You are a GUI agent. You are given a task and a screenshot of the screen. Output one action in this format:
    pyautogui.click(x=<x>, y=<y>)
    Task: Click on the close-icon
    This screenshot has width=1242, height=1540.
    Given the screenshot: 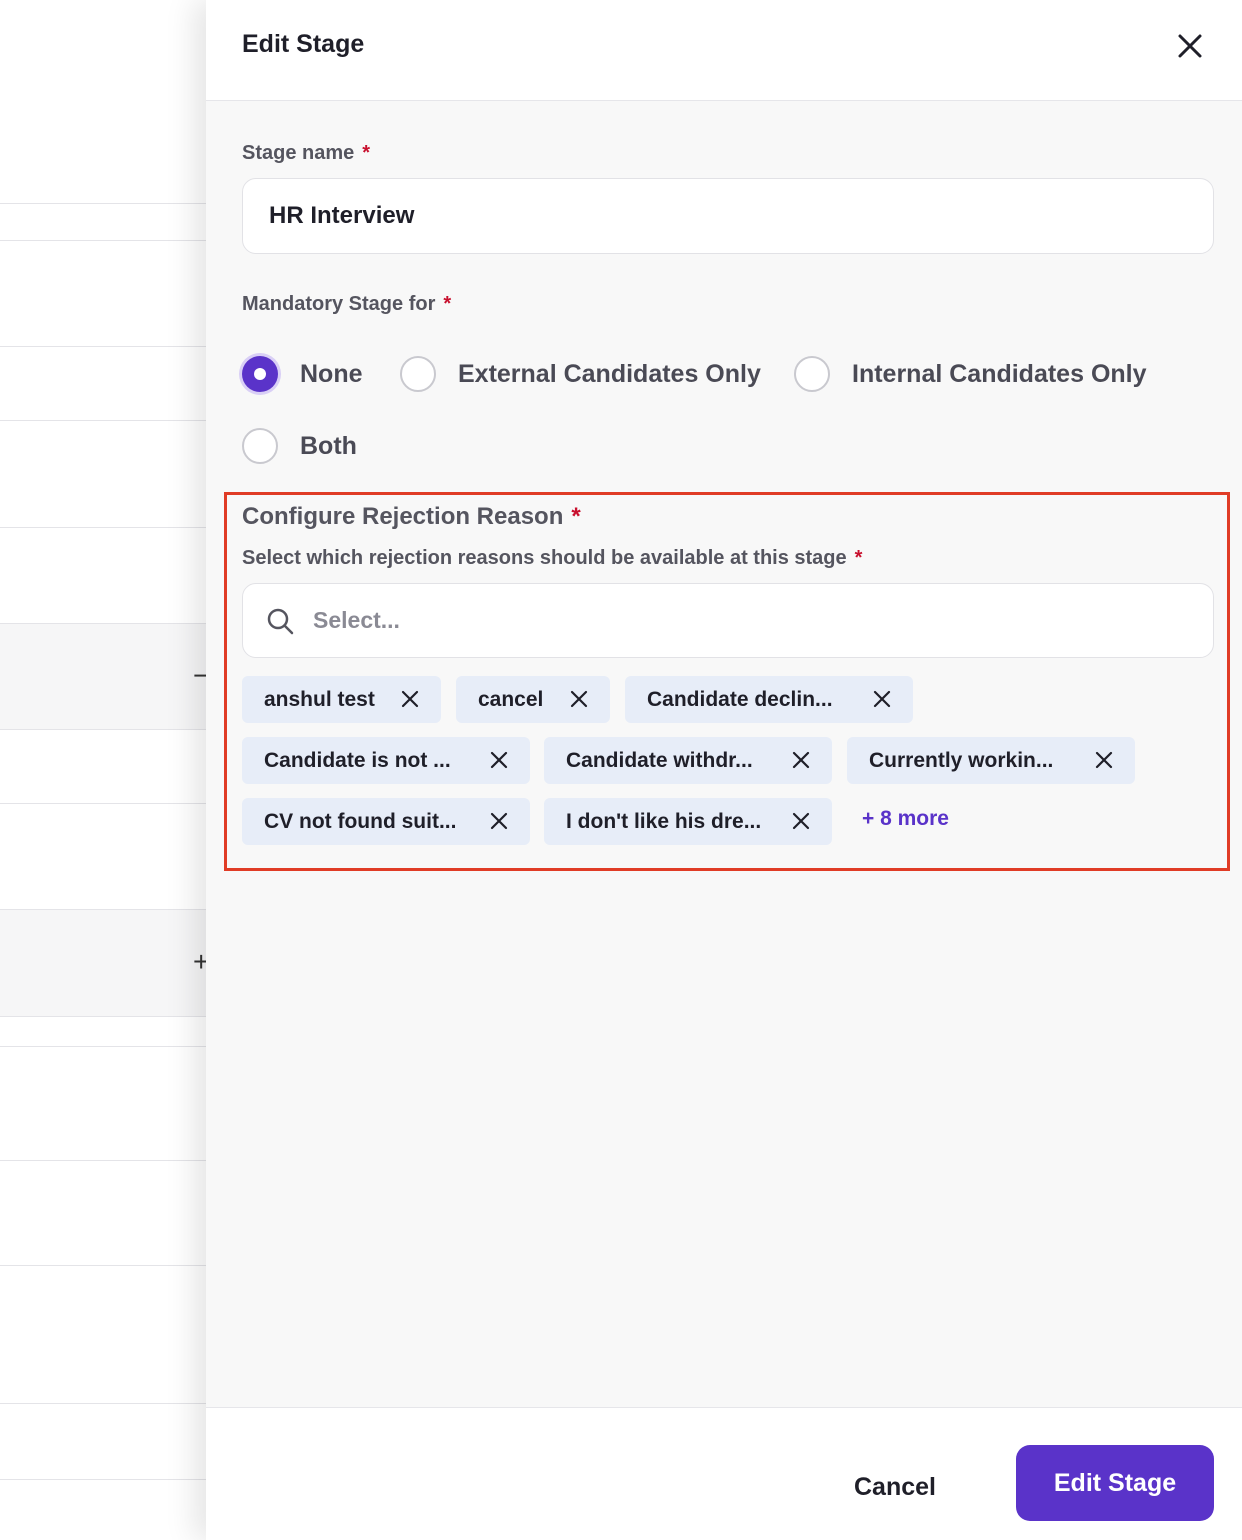 What is the action you would take?
    pyautogui.click(x=1190, y=46)
    